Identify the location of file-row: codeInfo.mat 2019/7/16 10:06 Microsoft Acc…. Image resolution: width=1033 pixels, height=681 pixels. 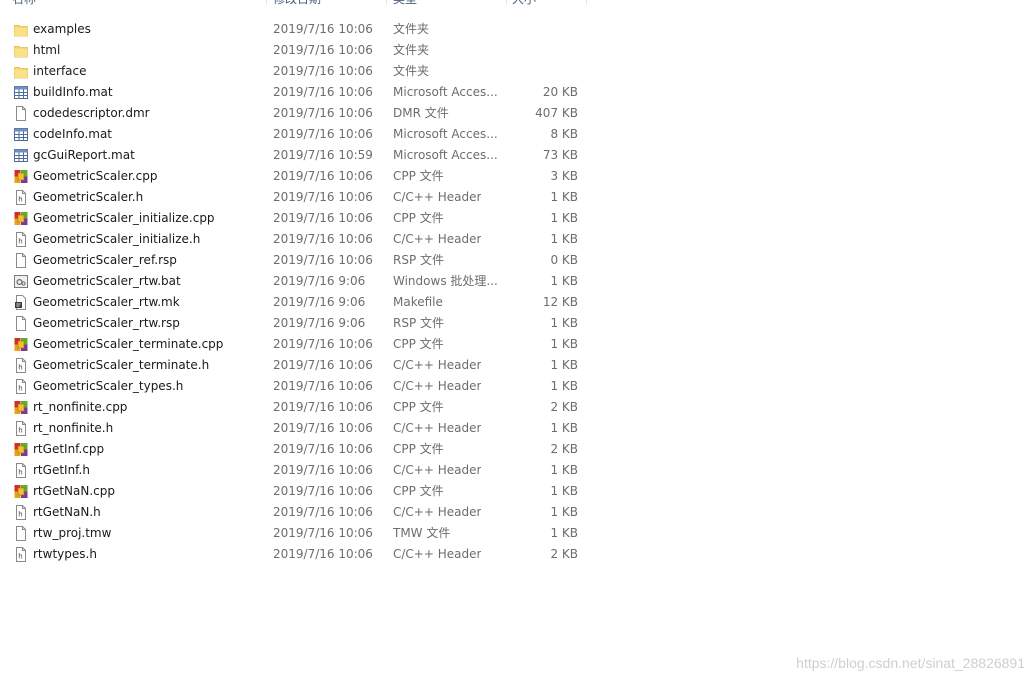
(300, 134).